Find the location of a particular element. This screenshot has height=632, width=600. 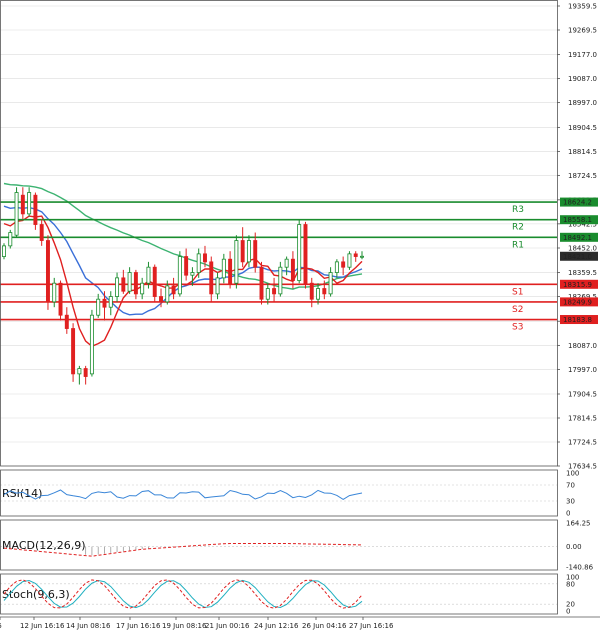

indicator-tick-label: -140.86 is located at coordinates (580, 568).